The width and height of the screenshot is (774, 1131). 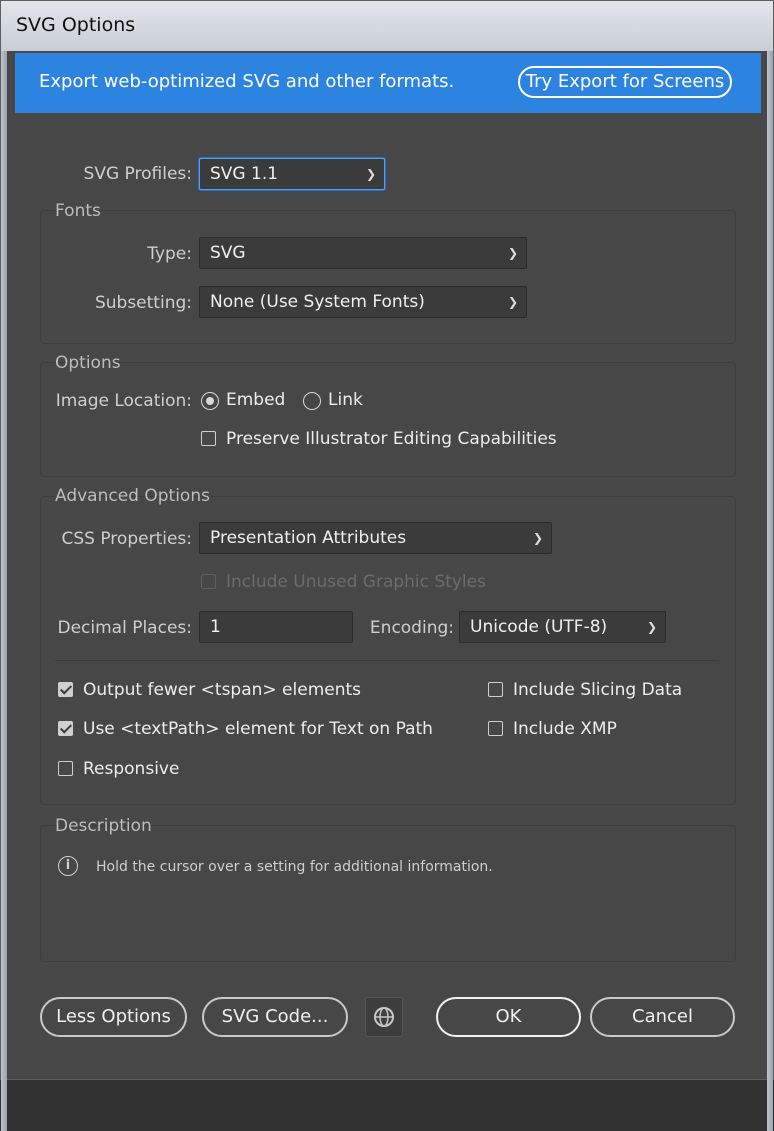 What do you see at coordinates (308, 538) in the screenshot?
I see `css-properties-value: Presentation Attributes` at bounding box center [308, 538].